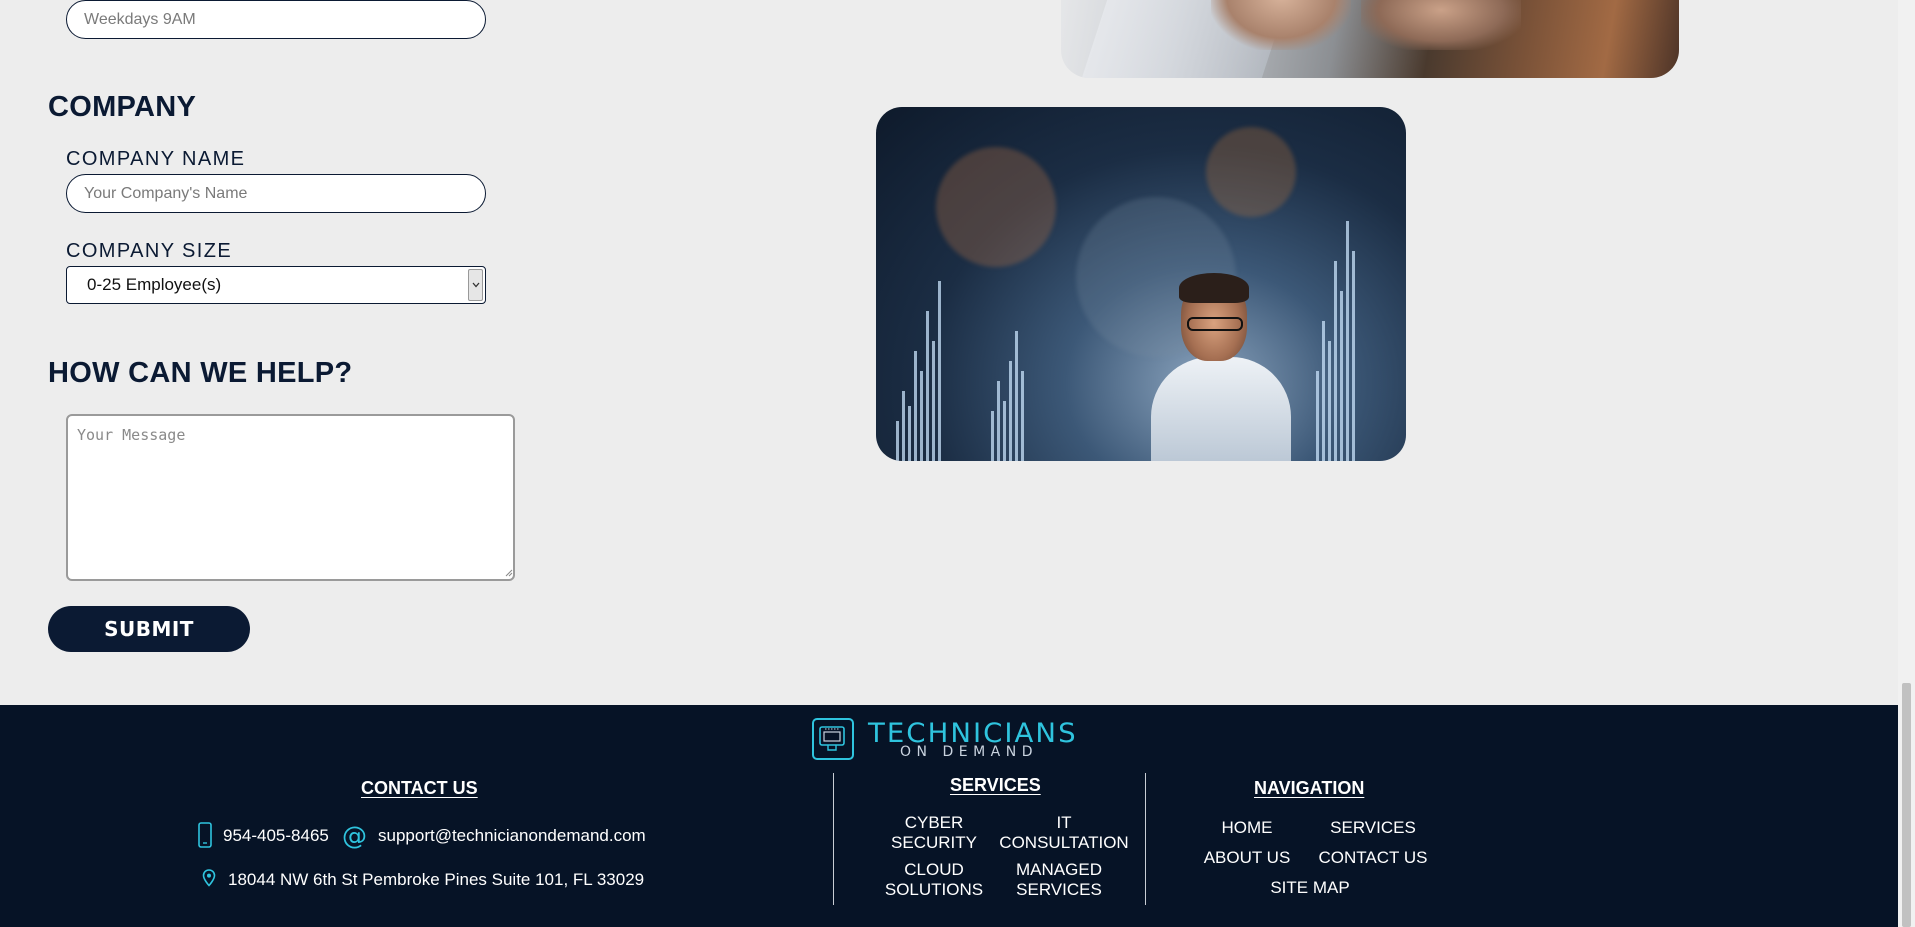 This screenshot has width=1915, height=927. Describe the element at coordinates (934, 869) in the screenshot. I see `service-line: CLOUD` at that location.